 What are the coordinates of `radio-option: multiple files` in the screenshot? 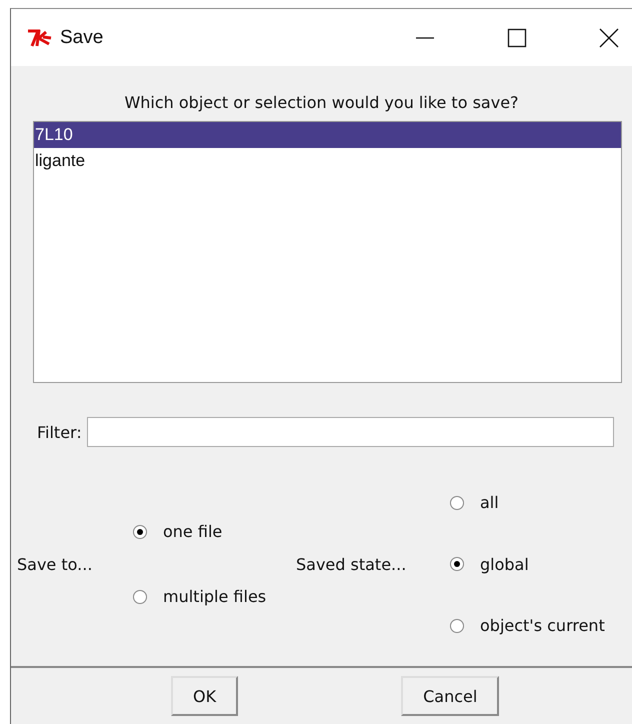 It's located at (214, 596).